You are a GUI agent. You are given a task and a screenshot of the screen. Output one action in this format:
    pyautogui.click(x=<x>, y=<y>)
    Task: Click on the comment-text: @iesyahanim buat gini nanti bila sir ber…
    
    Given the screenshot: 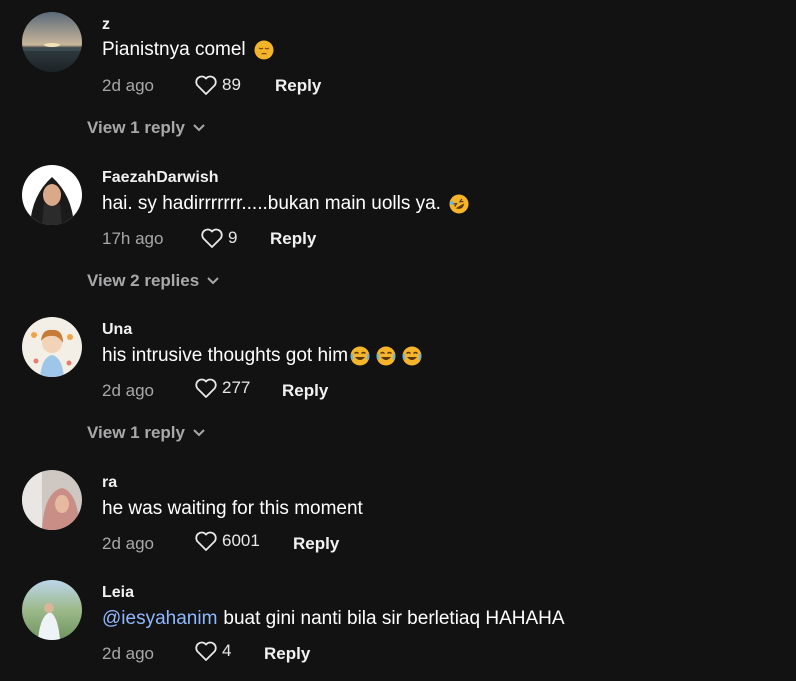 What is the action you would take?
    pyautogui.click(x=333, y=619)
    